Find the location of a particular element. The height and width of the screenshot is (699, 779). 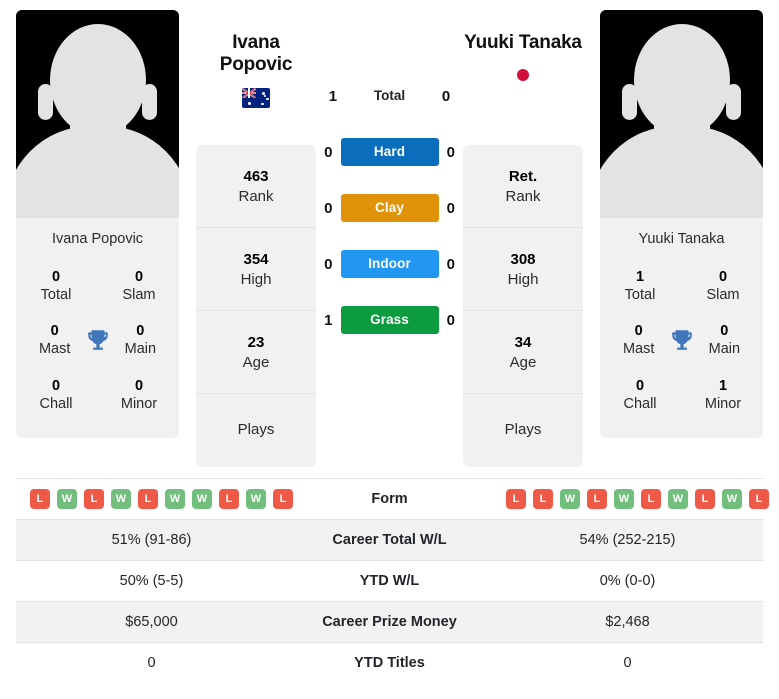

row-label-ytd-wl: YTD W/L is located at coordinates (389, 581).